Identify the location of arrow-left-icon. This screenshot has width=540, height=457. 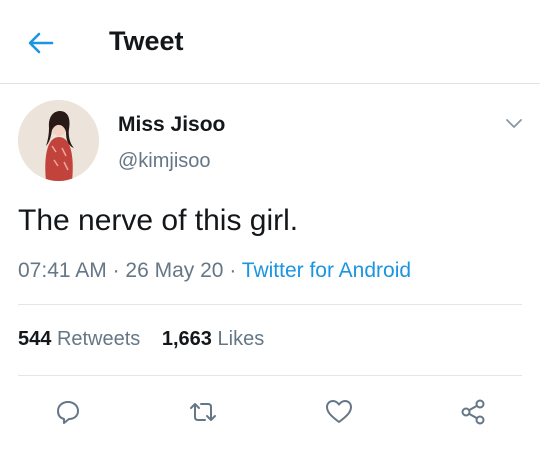
(41, 43).